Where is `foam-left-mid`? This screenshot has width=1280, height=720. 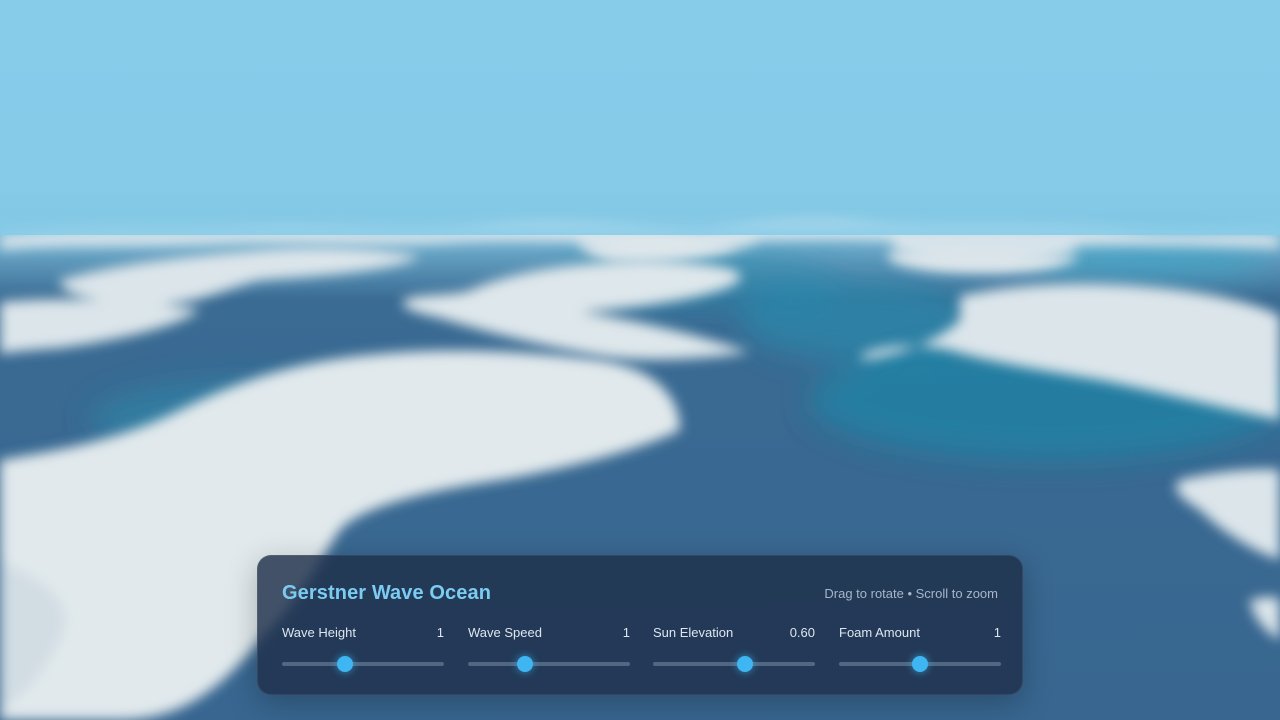 foam-left-mid is located at coordinates (210, 300).